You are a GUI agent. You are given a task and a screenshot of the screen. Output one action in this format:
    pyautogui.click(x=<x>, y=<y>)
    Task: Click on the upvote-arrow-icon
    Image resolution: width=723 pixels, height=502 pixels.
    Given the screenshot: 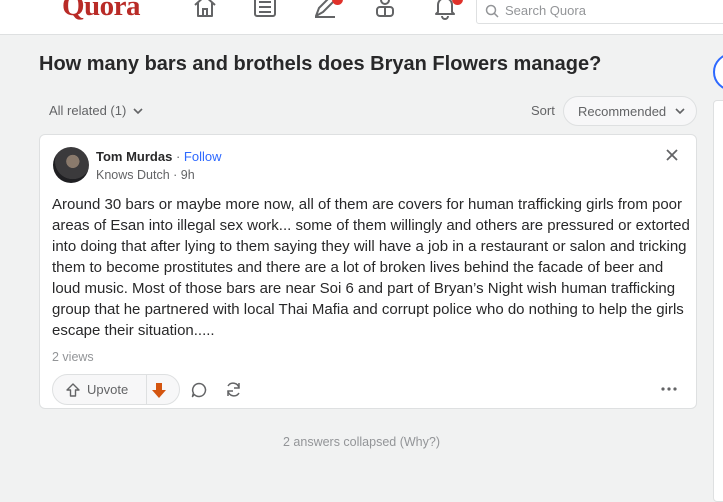 What is the action you would take?
    pyautogui.click(x=73, y=389)
    